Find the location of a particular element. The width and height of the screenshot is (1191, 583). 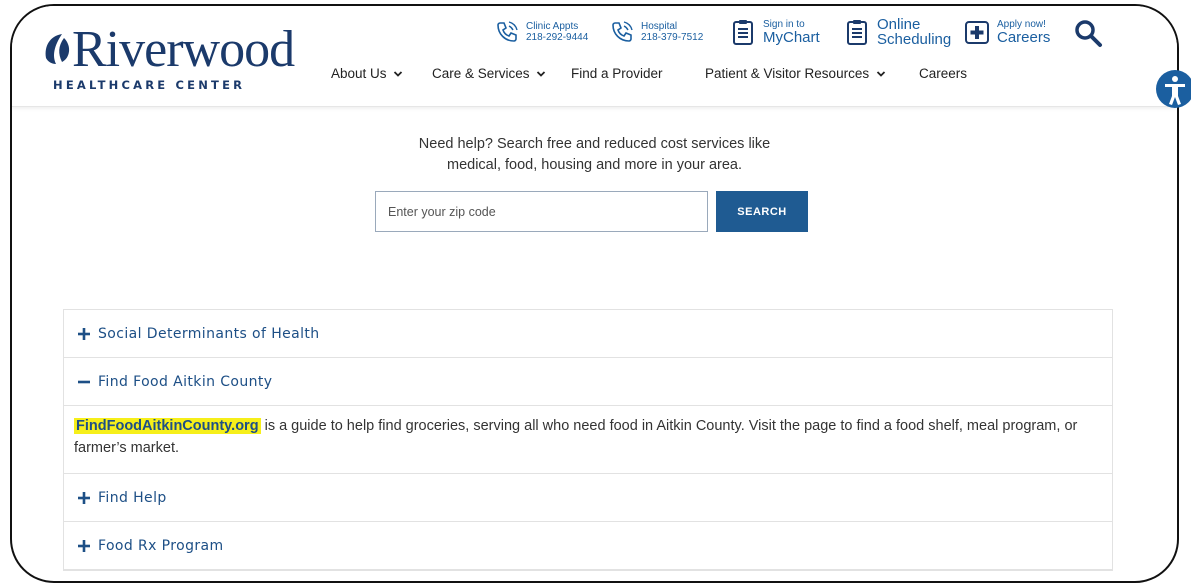

accordion-title: Food Rx Program is located at coordinates (161, 545).